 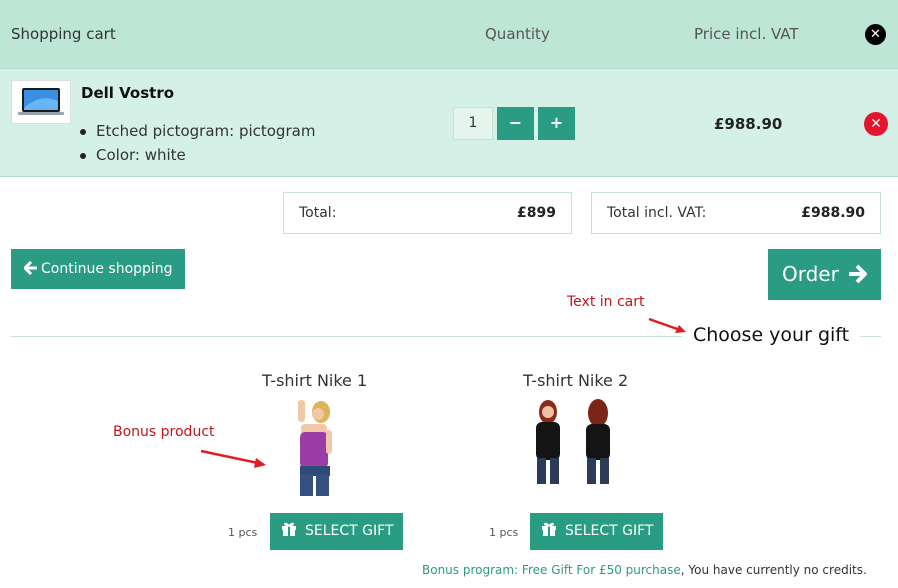 I want to click on select-gift-button-2: SELECT GIFT, so click(x=596, y=531).